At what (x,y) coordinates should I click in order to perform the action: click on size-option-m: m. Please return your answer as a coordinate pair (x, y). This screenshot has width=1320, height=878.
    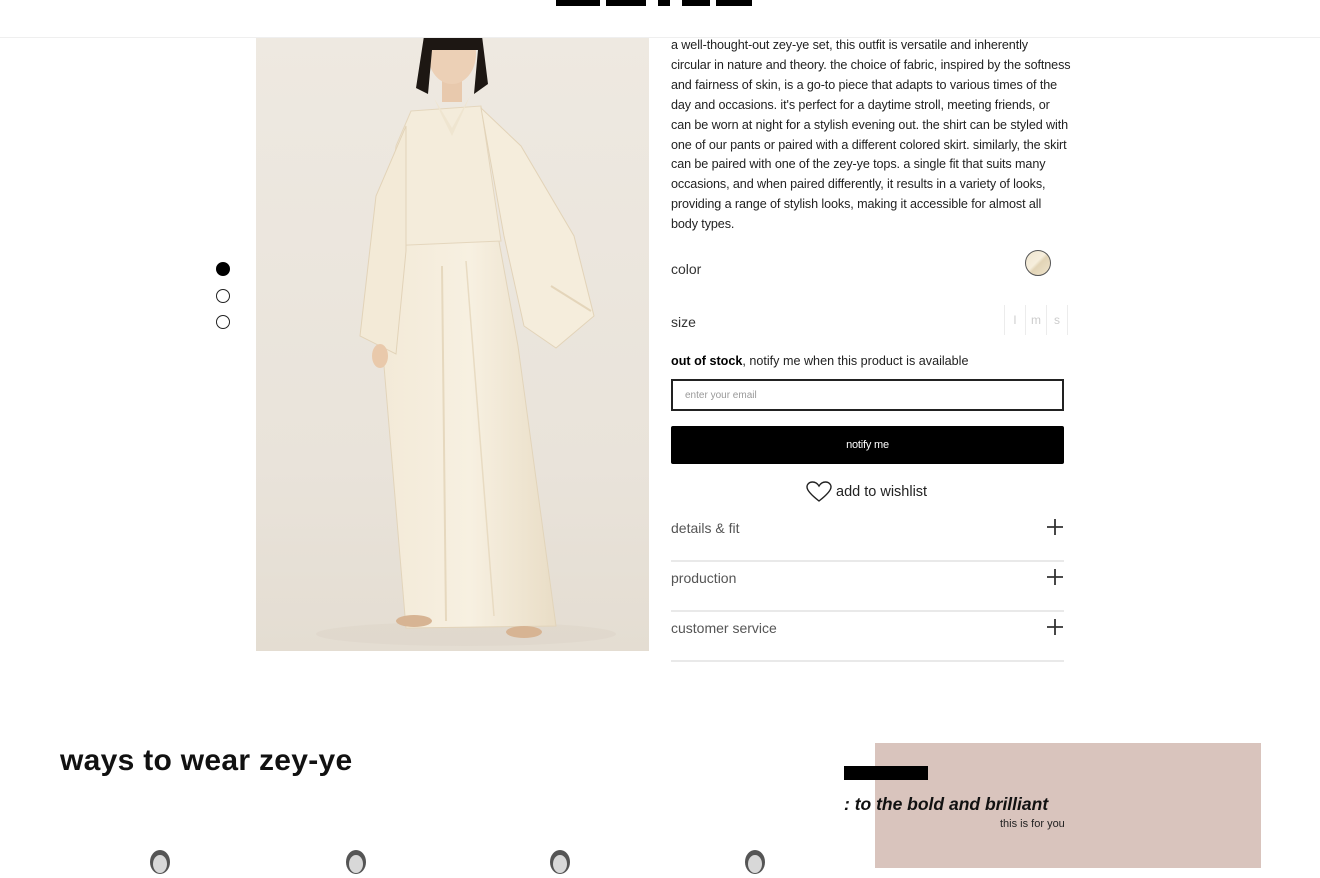
    Looking at the image, I should click on (1035, 320).